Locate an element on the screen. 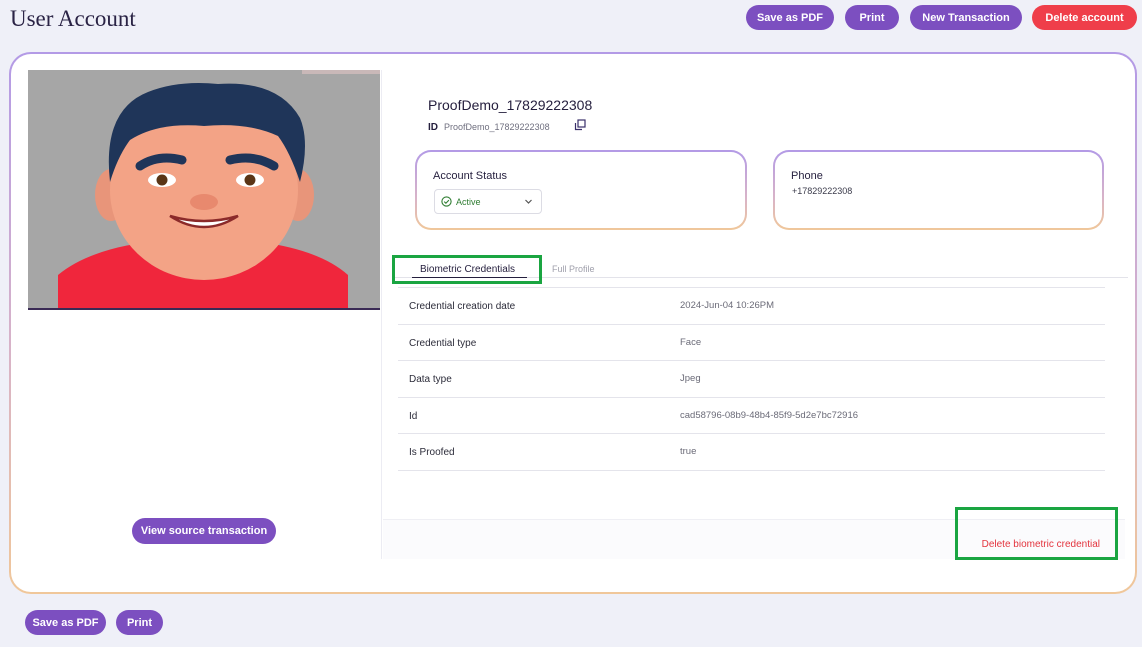 Image resolution: width=1142 pixels, height=647 pixels. tab-biometric-credentials: Biometric Credentials is located at coordinates (470, 271).